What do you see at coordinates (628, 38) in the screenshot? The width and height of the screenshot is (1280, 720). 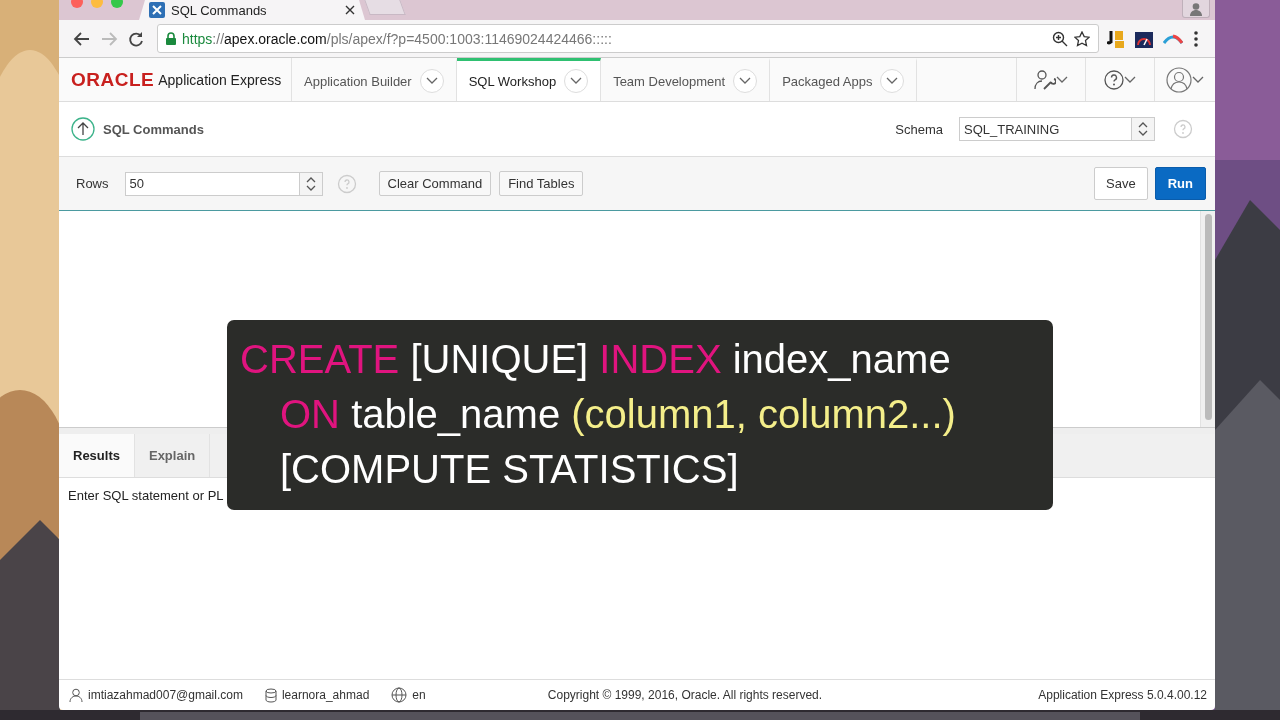 I see `address-bar: https://apex.oracle.com/pls/apex/f?p=4500:1003:11469024424466:::::` at bounding box center [628, 38].